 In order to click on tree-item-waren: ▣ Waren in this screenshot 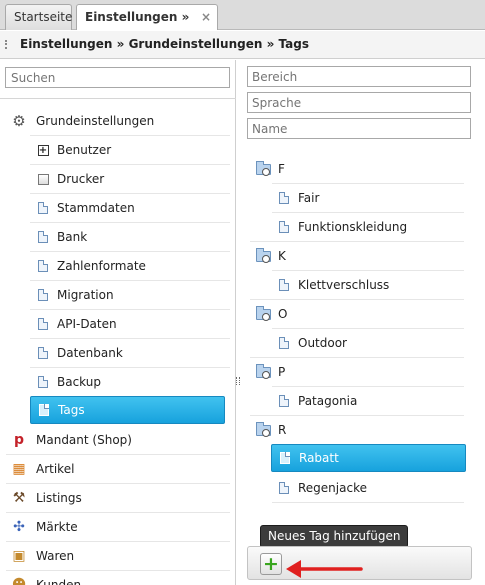, I will do `click(118, 556)`.